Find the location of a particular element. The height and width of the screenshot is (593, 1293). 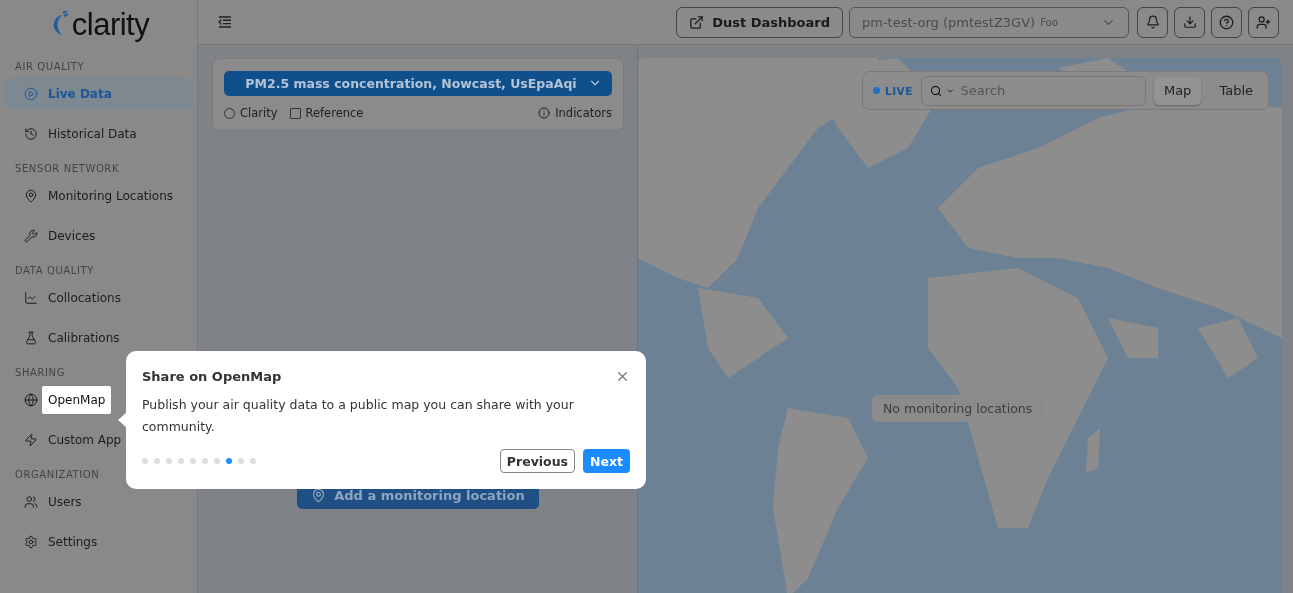

nav-item: Settings is located at coordinates (55, 542).